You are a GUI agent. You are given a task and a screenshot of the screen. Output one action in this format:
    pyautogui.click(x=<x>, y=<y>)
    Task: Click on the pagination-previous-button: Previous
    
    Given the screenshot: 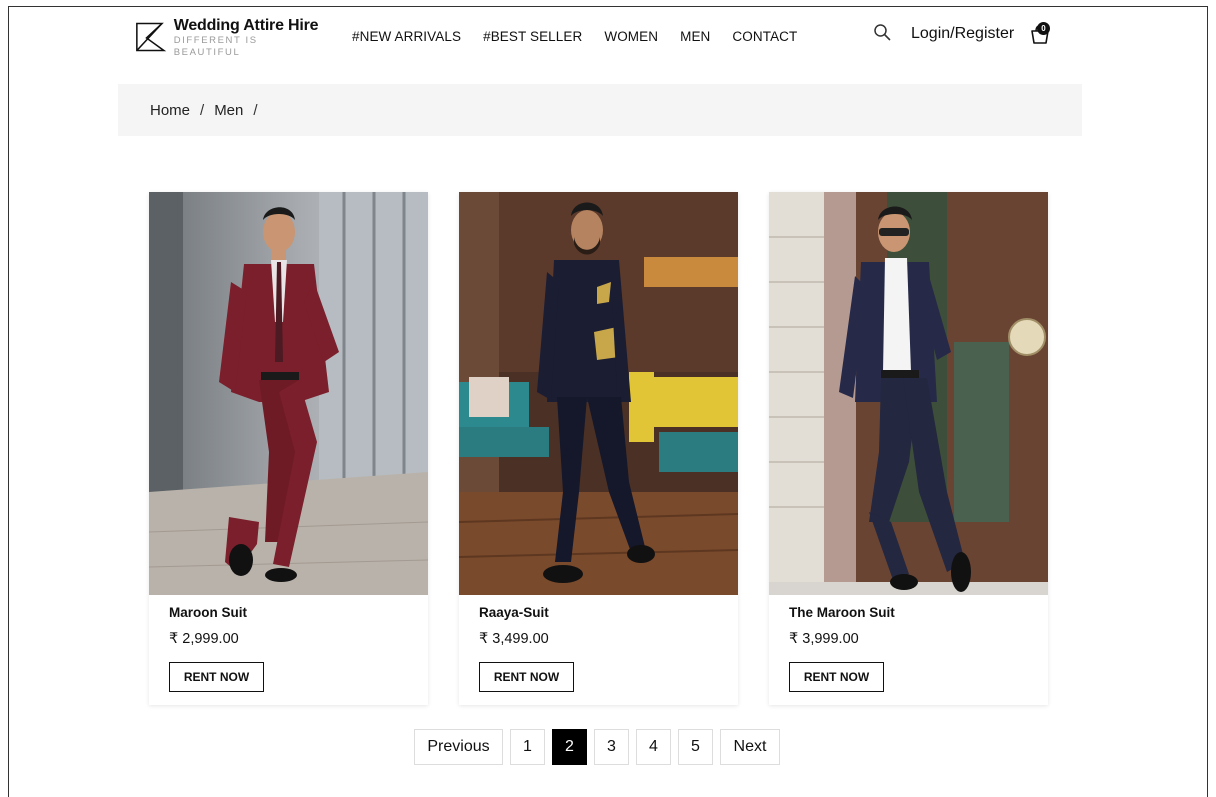 What is the action you would take?
    pyautogui.click(x=458, y=747)
    